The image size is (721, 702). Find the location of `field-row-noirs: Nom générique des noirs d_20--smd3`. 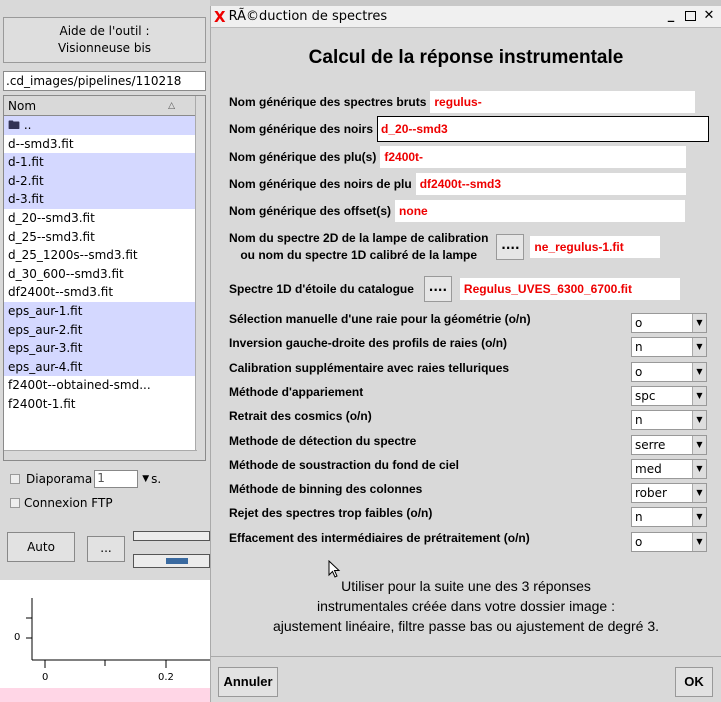

field-row-noirs: Nom générique des noirs d_20--smd3 is located at coordinates (469, 129).